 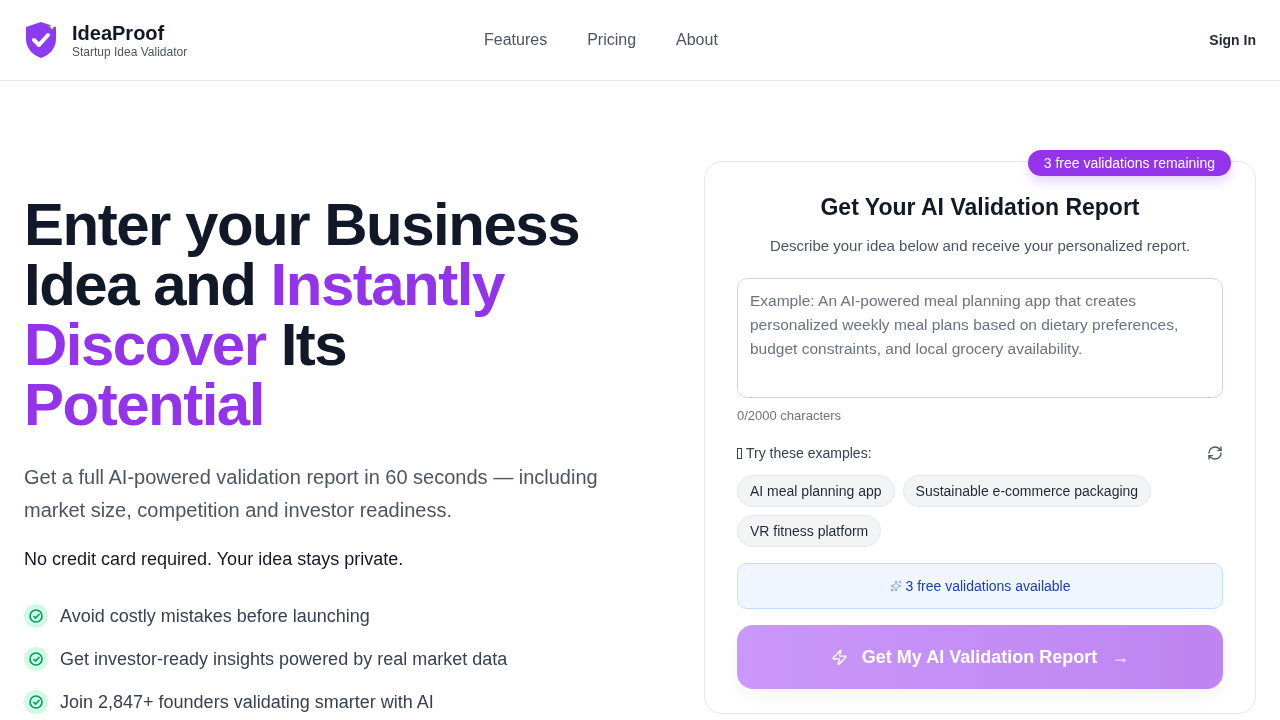 What do you see at coordinates (1215, 453) in the screenshot?
I see `refresh-icon` at bounding box center [1215, 453].